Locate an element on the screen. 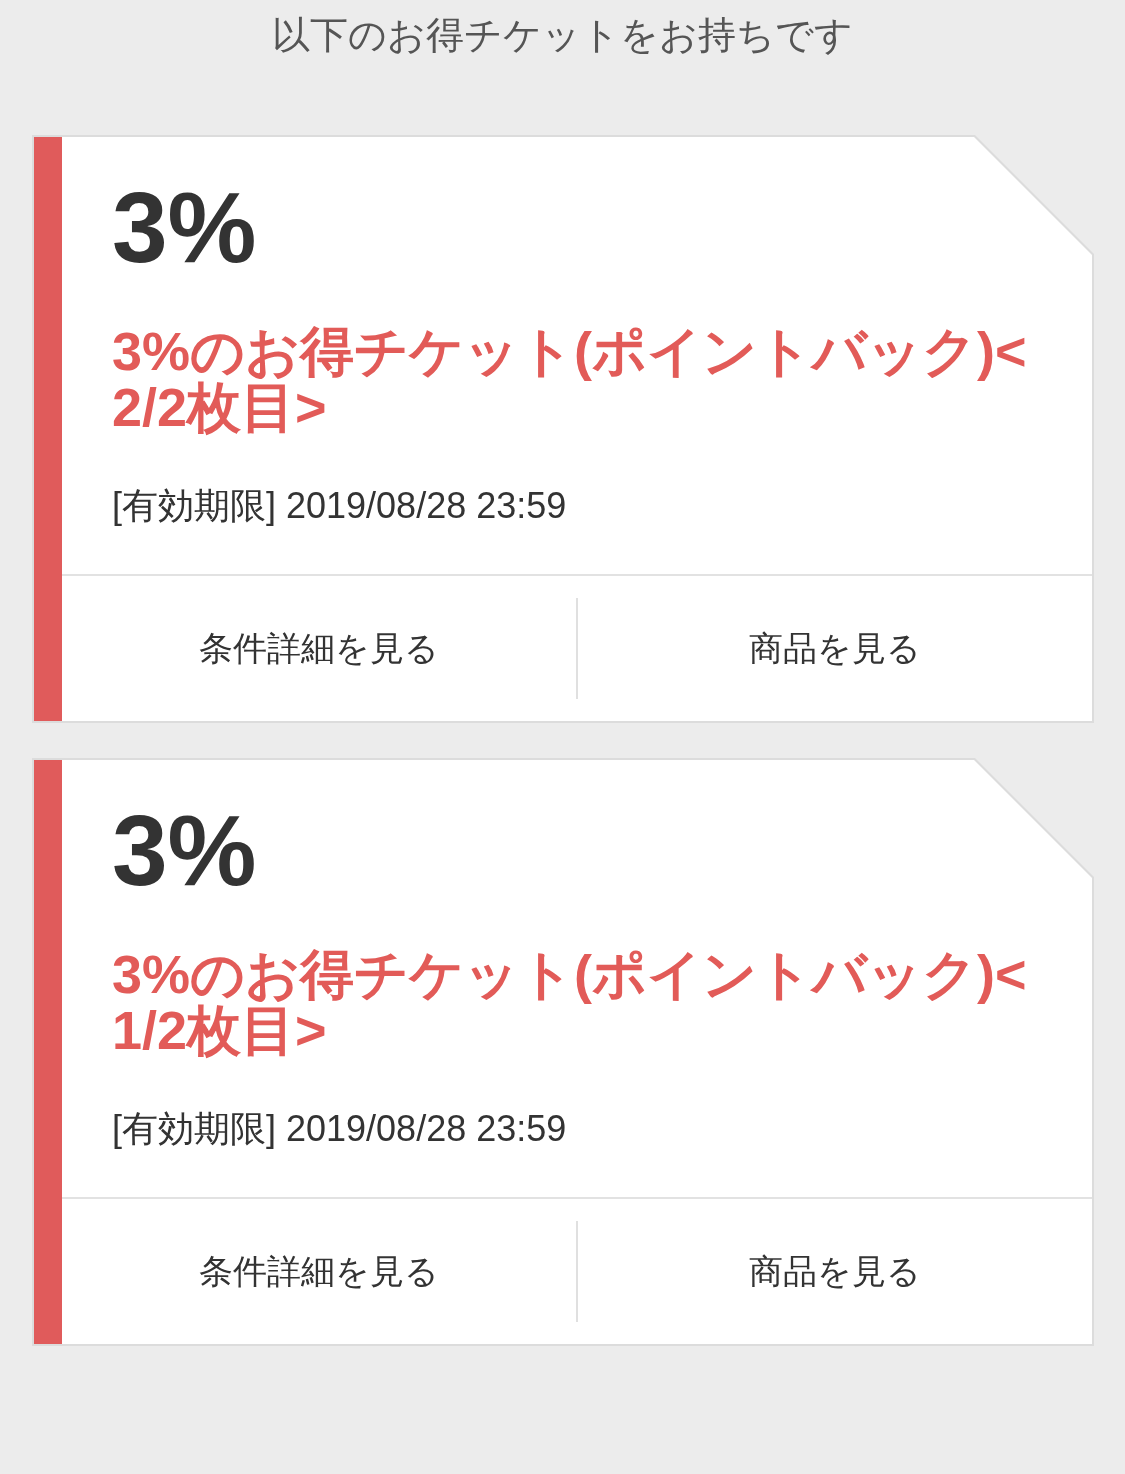  ticket-title: 3%のお得チケット(ポイントバック)<1/2枚目> is located at coordinates (570, 1002).